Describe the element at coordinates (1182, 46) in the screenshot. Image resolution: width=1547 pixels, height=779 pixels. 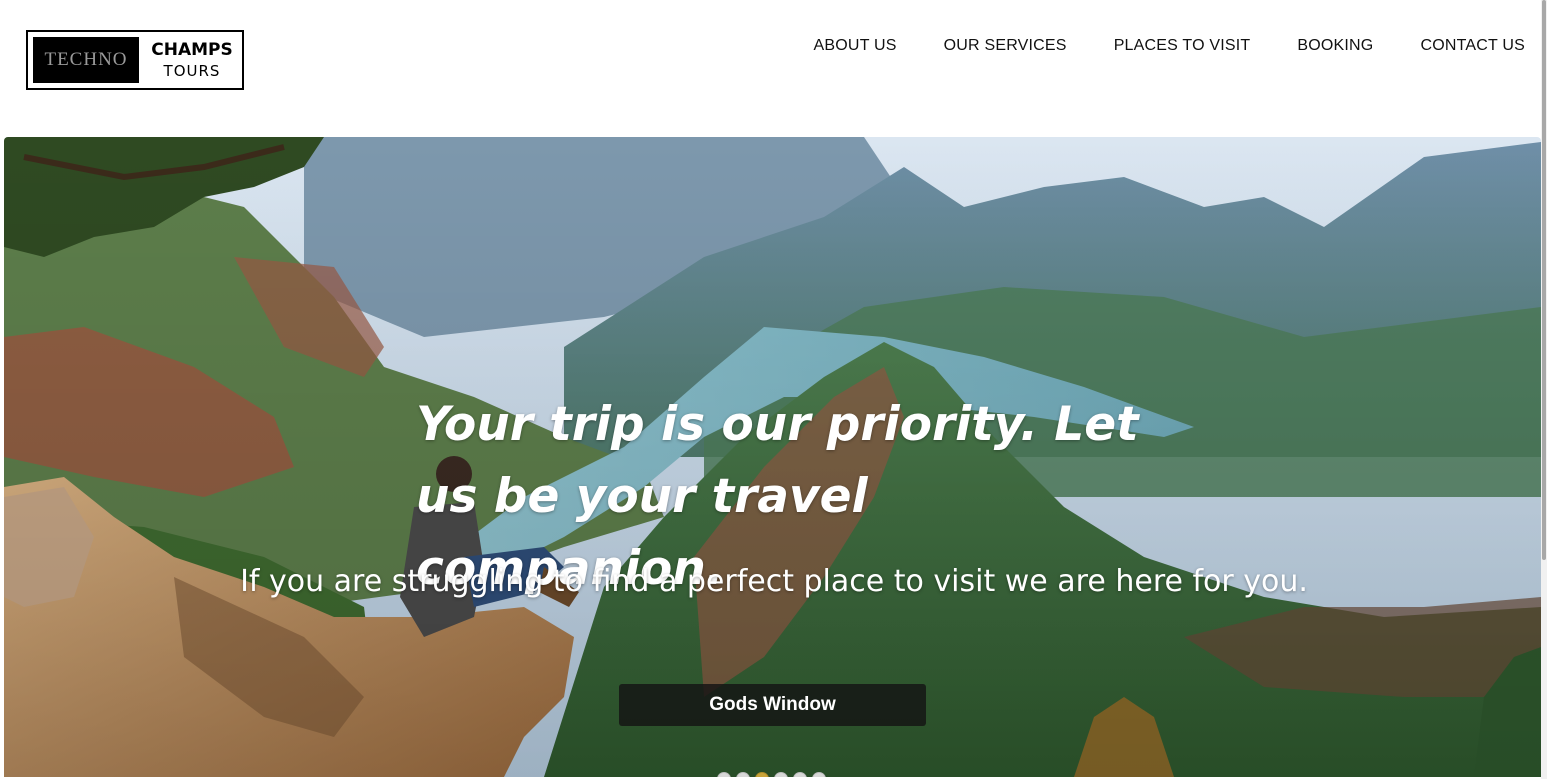
I see `nav-places-to-visit: PLACES TO VISIT` at that location.